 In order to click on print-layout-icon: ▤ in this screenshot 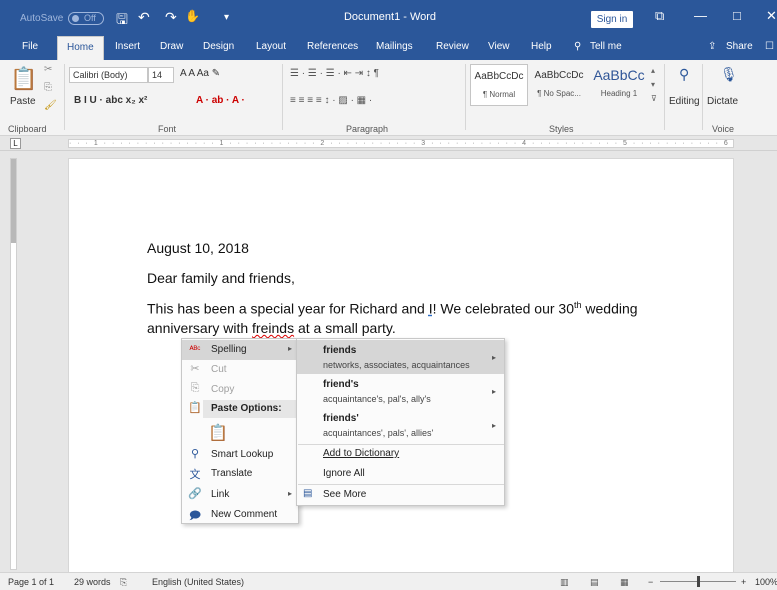, I will do `click(594, 582)`.